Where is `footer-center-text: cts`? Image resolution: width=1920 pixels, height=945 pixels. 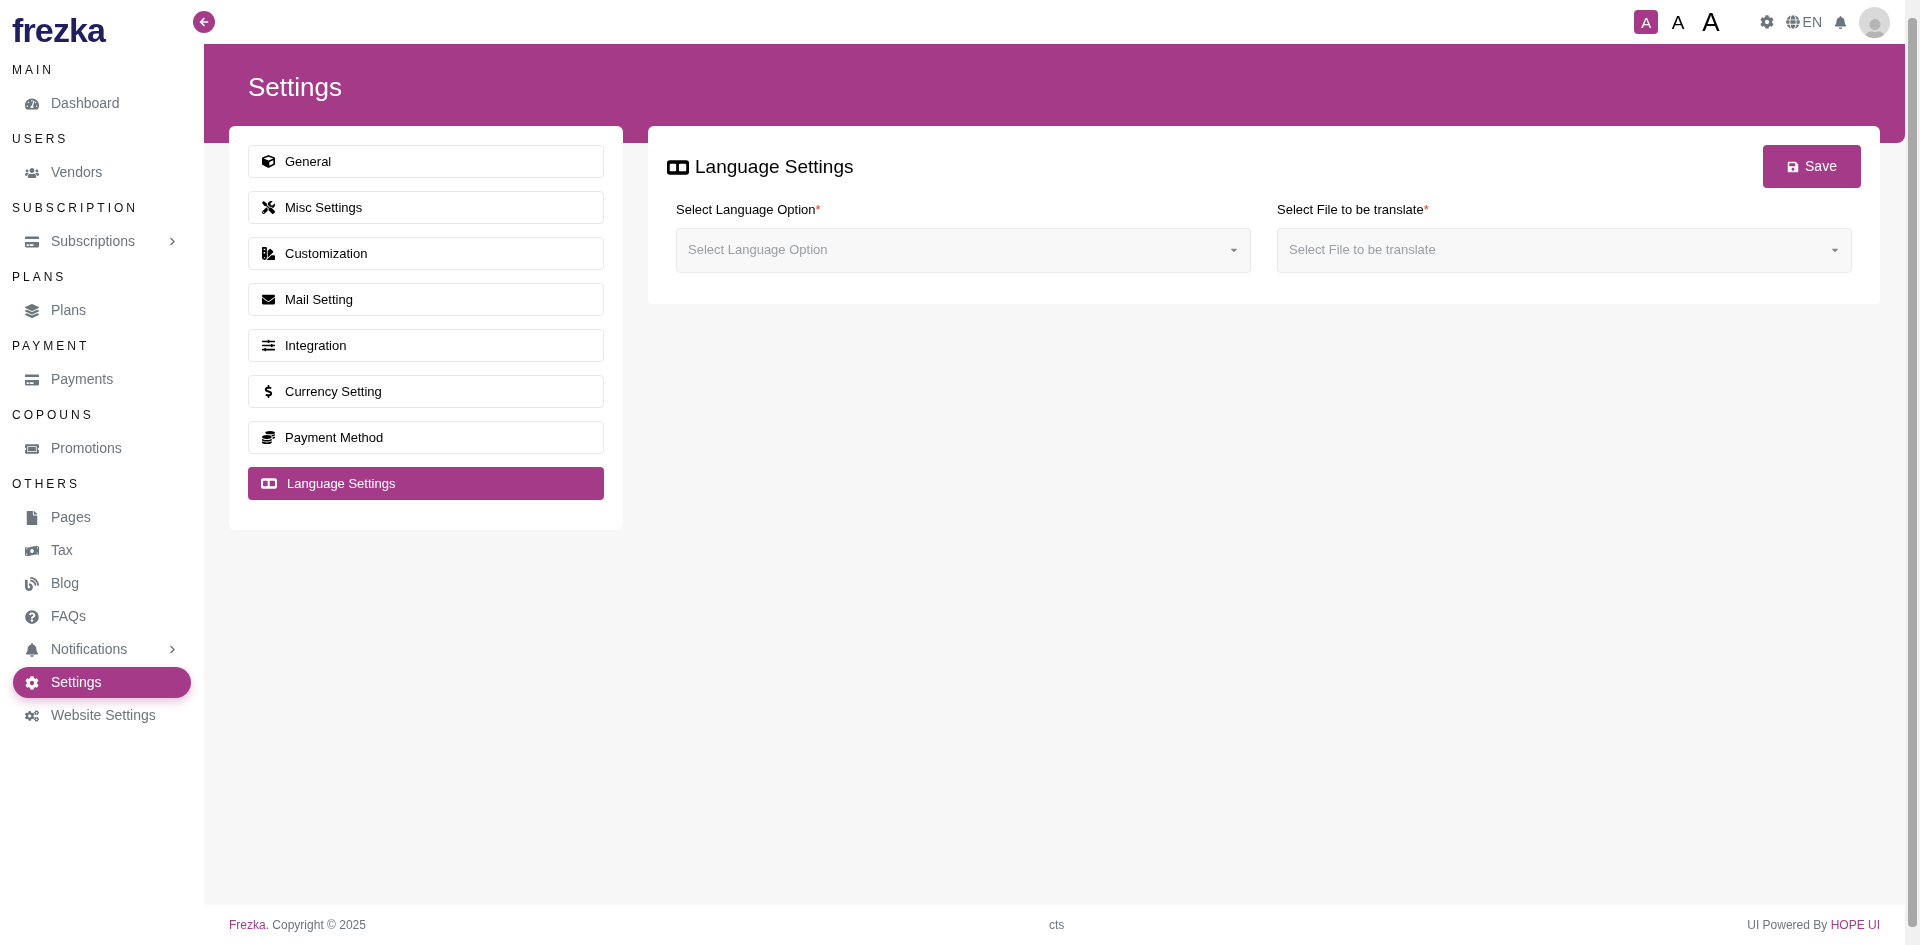
footer-center-text: cts is located at coordinates (1056, 925).